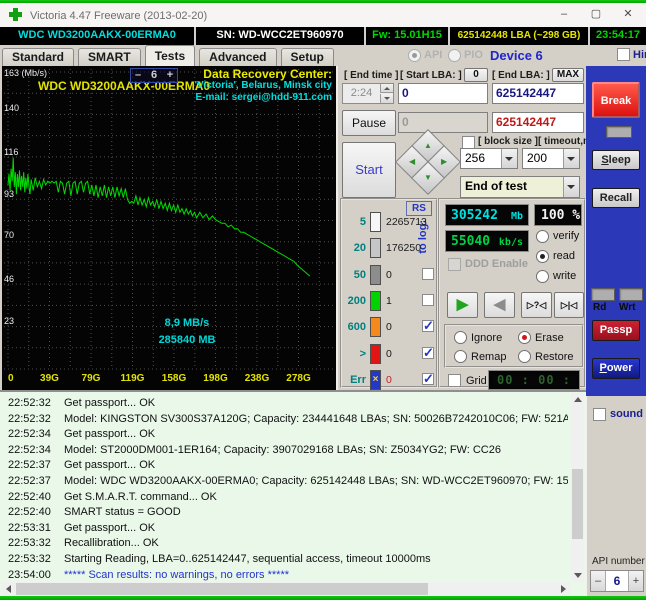 This screenshot has height=600, width=646. I want to click on mode-radio-verify, so click(542, 236).